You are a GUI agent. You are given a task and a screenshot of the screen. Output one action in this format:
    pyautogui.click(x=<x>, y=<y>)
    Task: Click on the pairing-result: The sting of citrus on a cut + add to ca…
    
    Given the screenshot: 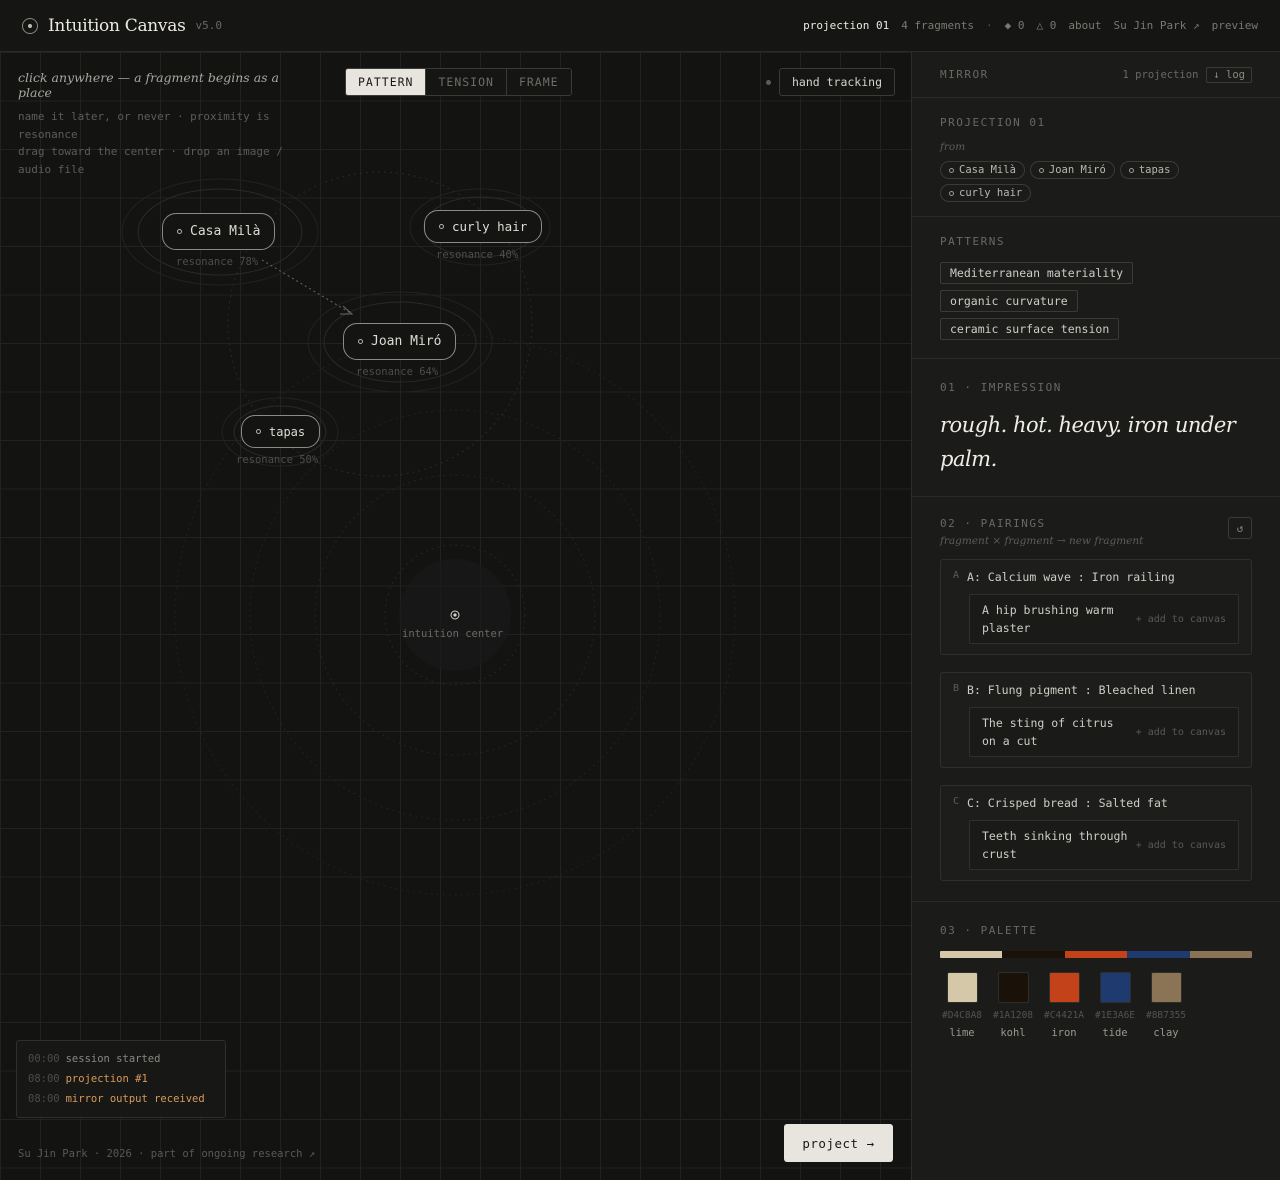 What is the action you would take?
    pyautogui.click(x=1104, y=732)
    